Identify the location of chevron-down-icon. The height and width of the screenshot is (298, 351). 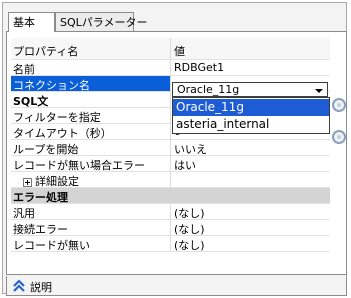
(319, 91).